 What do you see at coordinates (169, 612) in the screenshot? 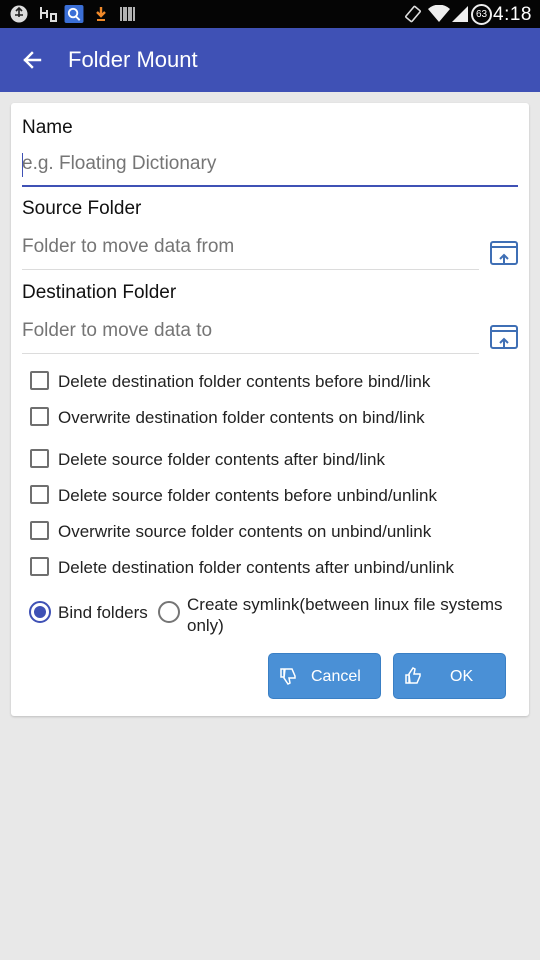
I see `radio-create-symlink` at bounding box center [169, 612].